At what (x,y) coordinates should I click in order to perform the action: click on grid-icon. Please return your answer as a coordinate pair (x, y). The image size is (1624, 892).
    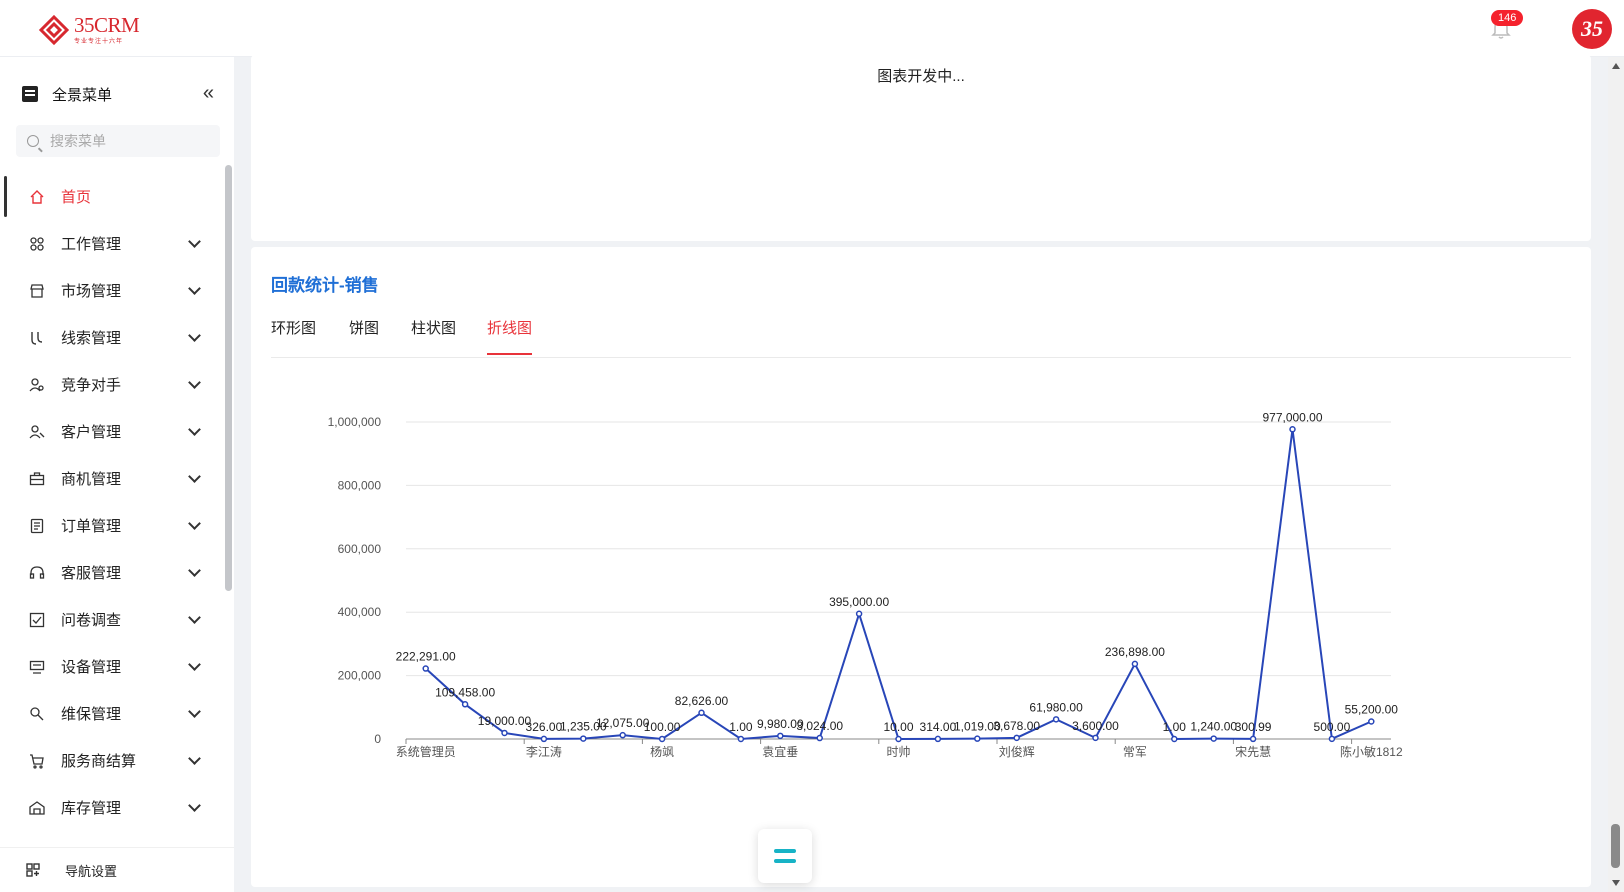
    Looking at the image, I should click on (37, 244).